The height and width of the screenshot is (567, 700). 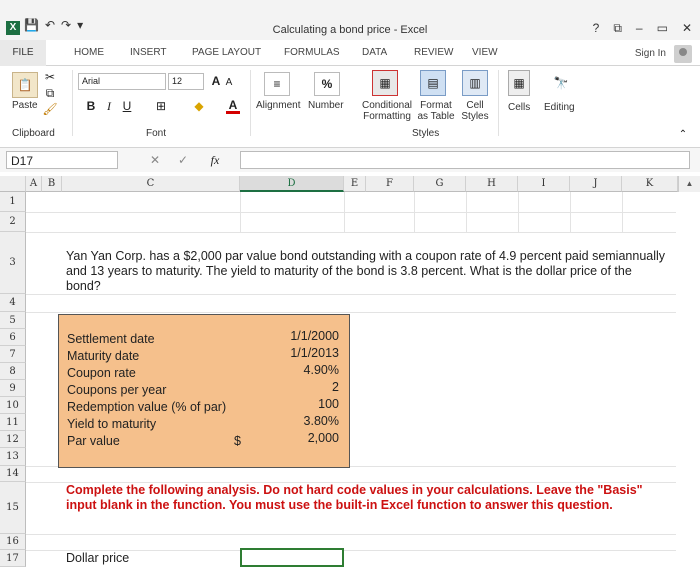 What do you see at coordinates (50, 77) in the screenshot?
I see `cut-icon: ✂` at bounding box center [50, 77].